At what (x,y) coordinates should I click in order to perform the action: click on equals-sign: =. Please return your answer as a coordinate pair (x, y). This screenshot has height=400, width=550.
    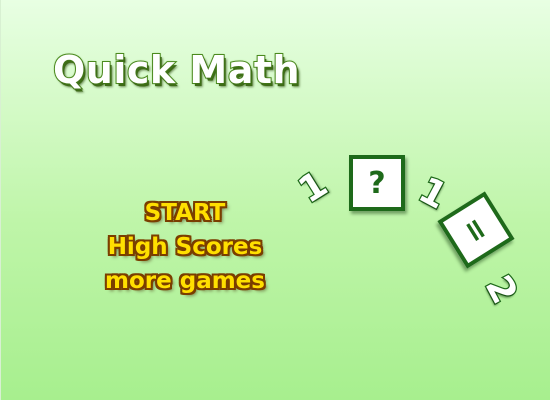
    Looking at the image, I should click on (476, 230).